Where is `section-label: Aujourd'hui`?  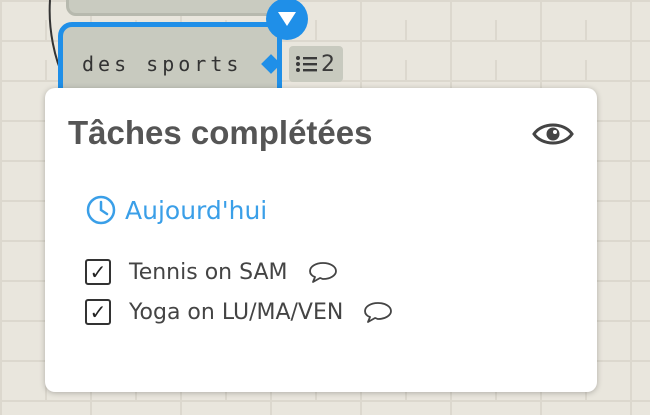
section-label: Aujourd'hui is located at coordinates (196, 210).